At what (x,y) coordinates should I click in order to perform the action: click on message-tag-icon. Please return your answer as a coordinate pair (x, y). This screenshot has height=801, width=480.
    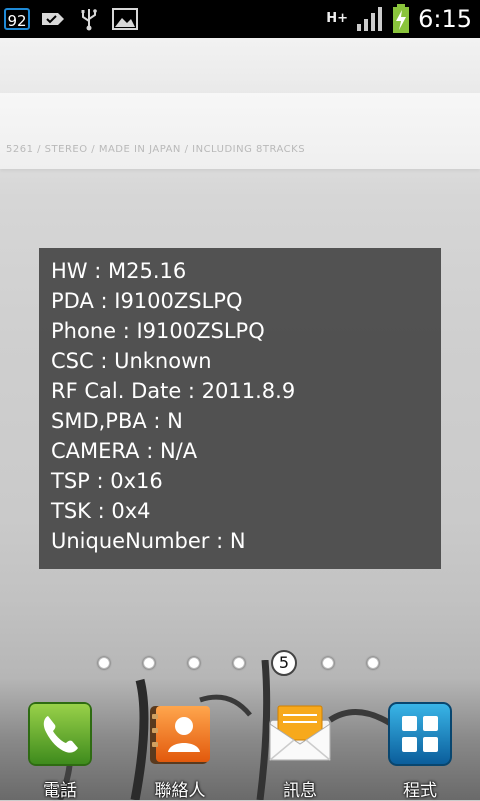
    Looking at the image, I should click on (53, 19).